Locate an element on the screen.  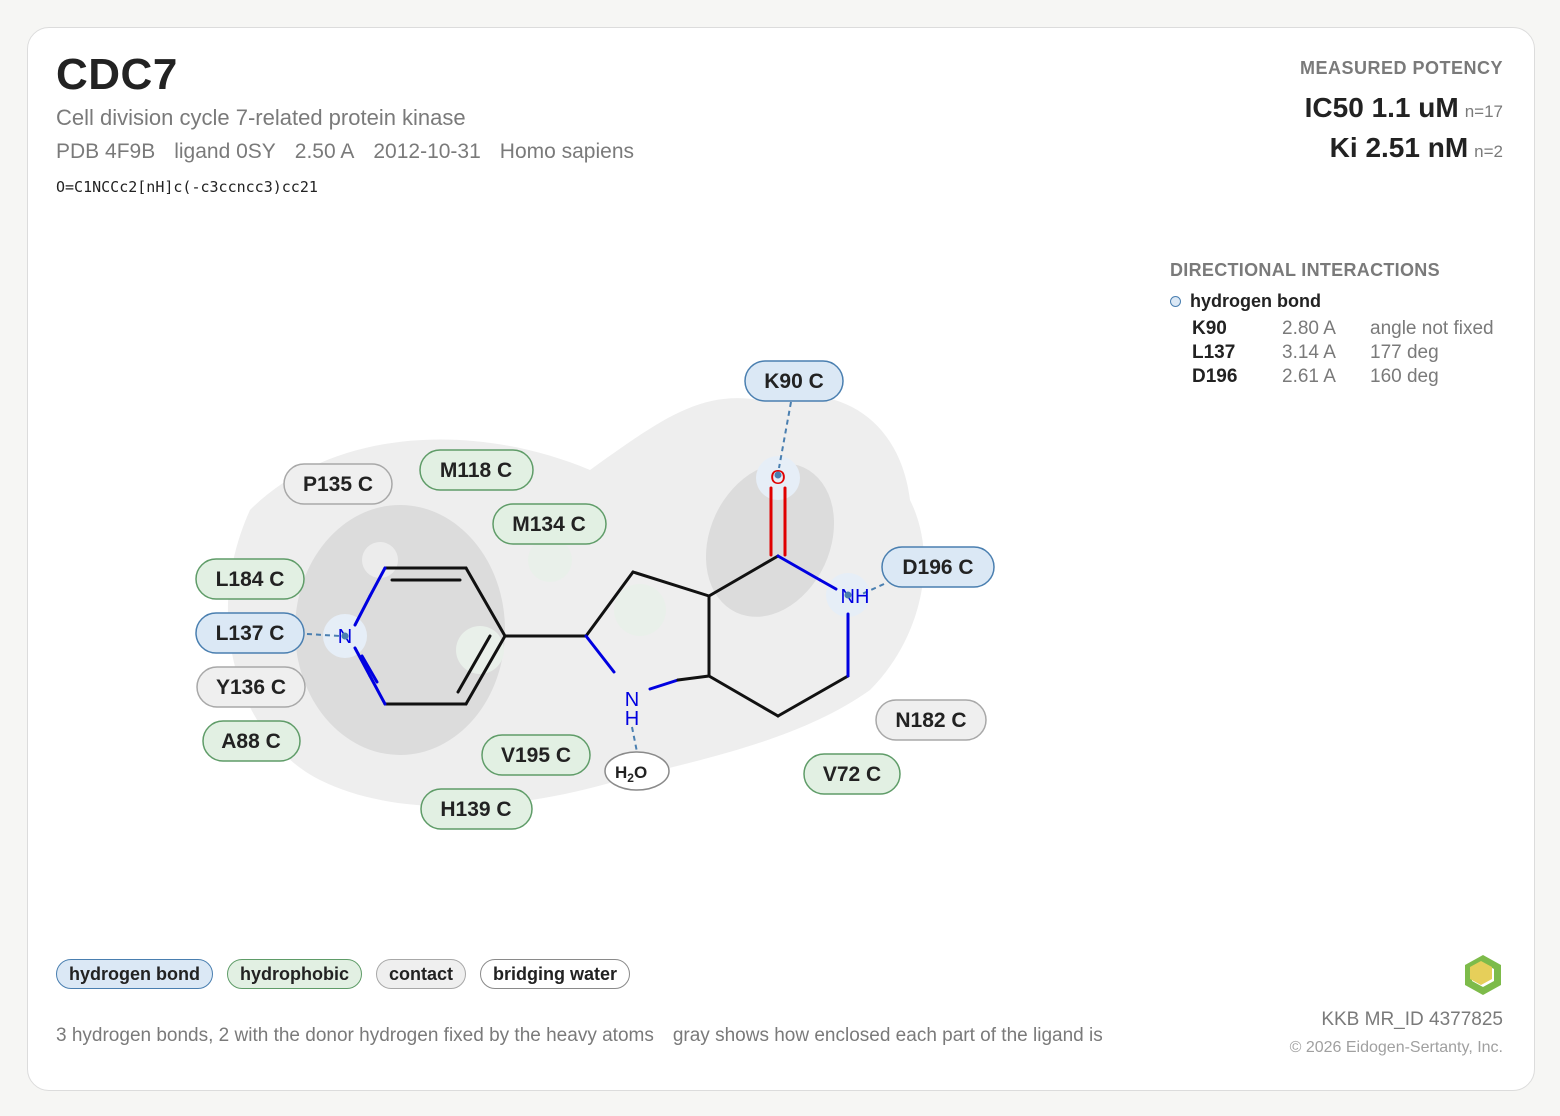
bridging-water: H2O is located at coordinates (637, 771).